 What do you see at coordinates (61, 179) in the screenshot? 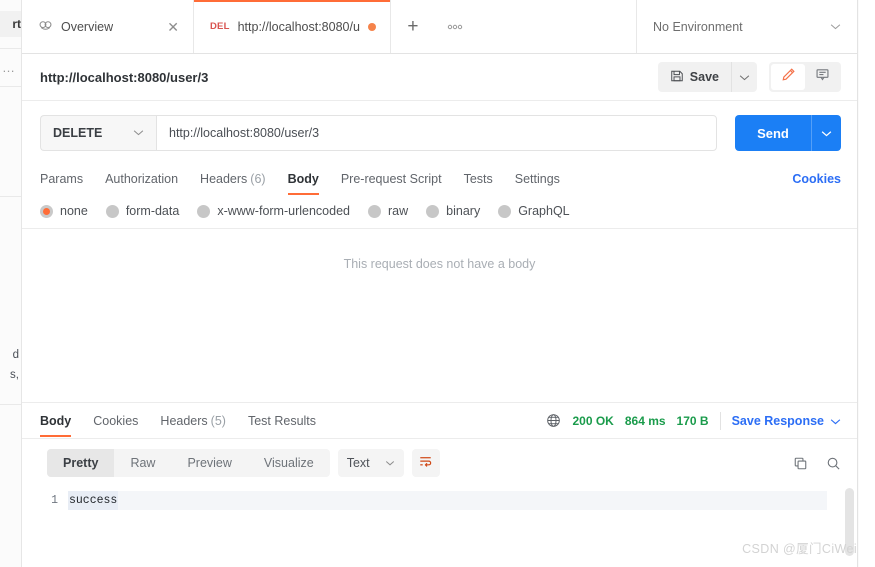
I see `tab-params: Params` at bounding box center [61, 179].